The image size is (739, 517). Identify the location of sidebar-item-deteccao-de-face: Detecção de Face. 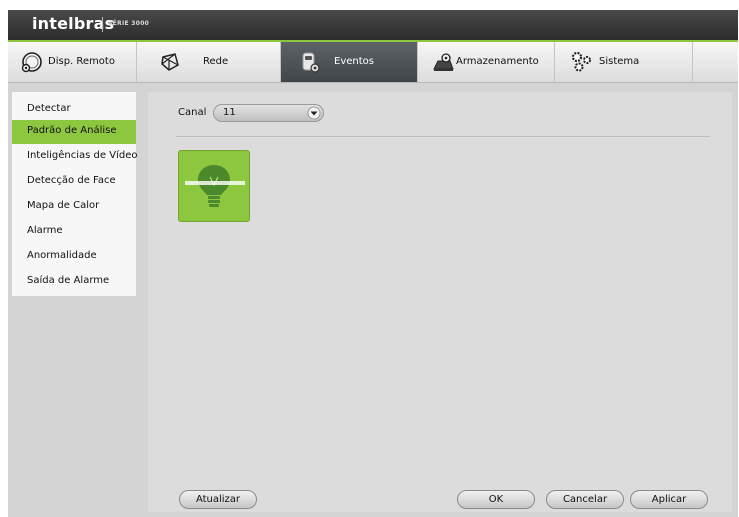
(74, 182).